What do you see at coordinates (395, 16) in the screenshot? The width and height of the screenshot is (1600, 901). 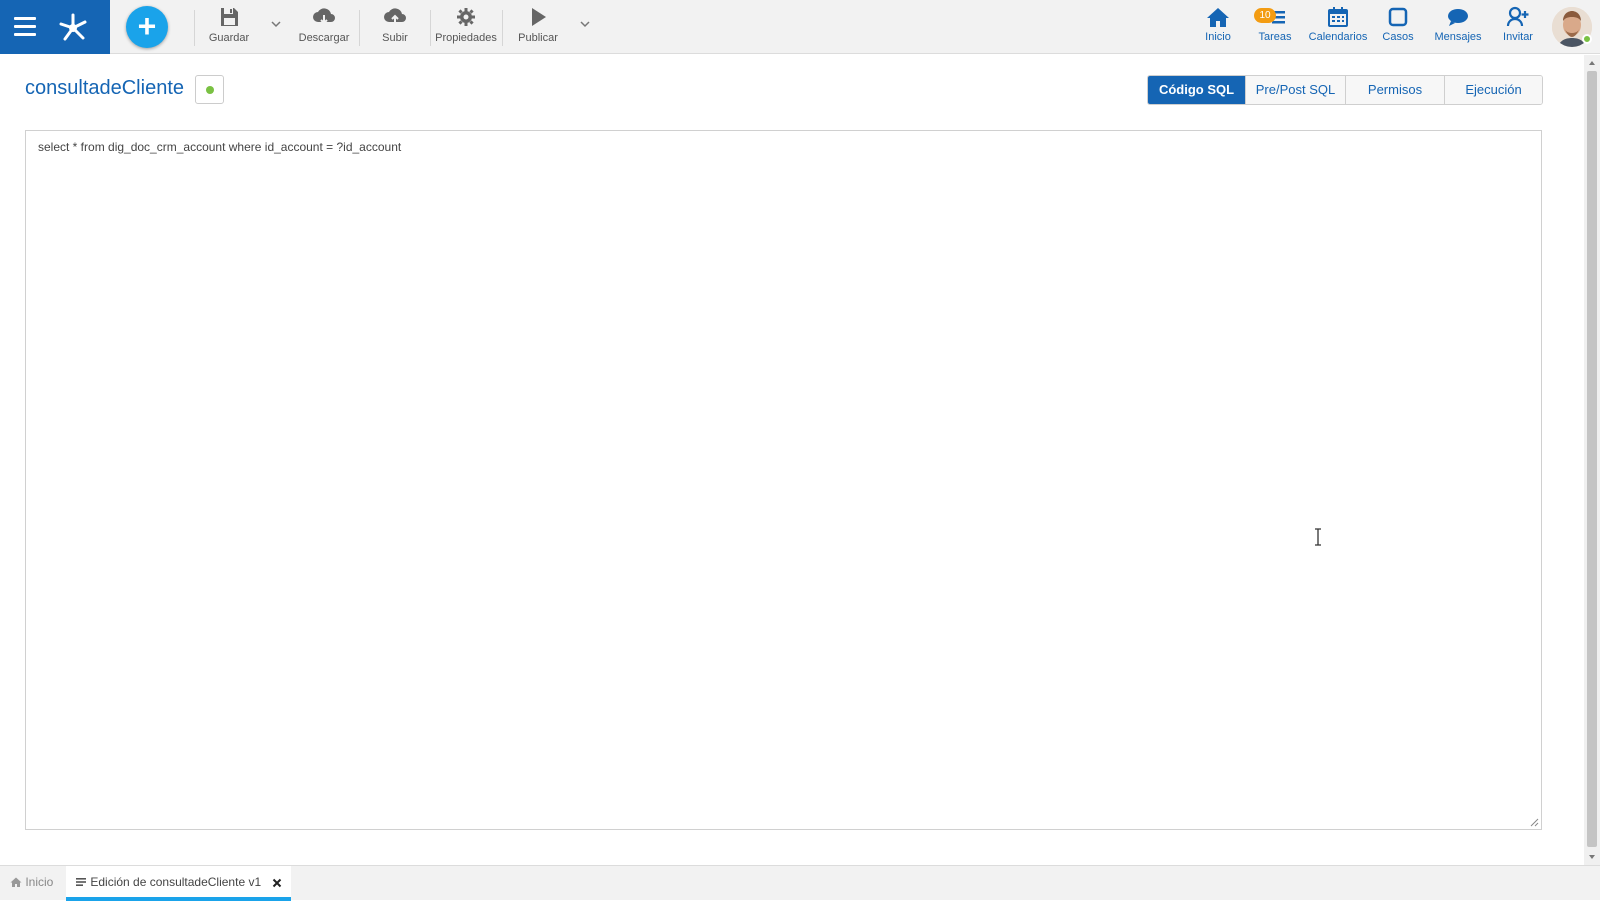 I see `cloud-upload-icon` at bounding box center [395, 16].